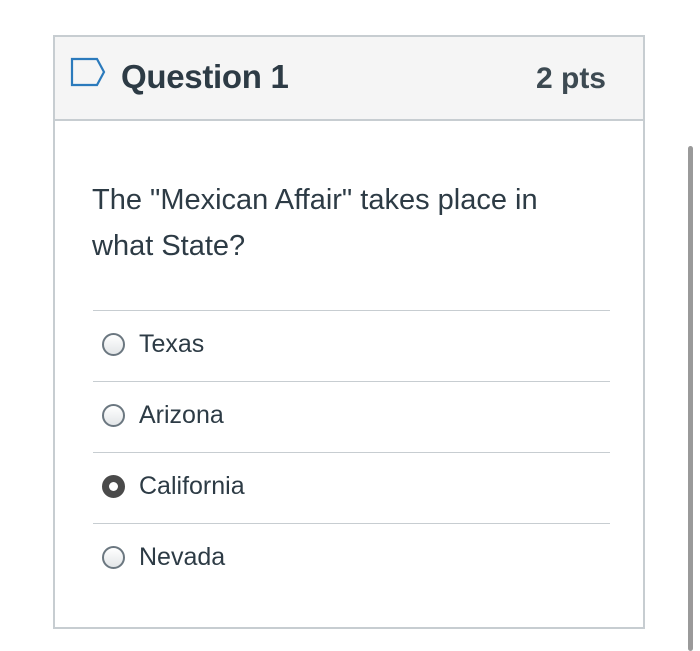 The image size is (700, 651). What do you see at coordinates (351, 487) in the screenshot?
I see `answer-option-california: California` at bounding box center [351, 487].